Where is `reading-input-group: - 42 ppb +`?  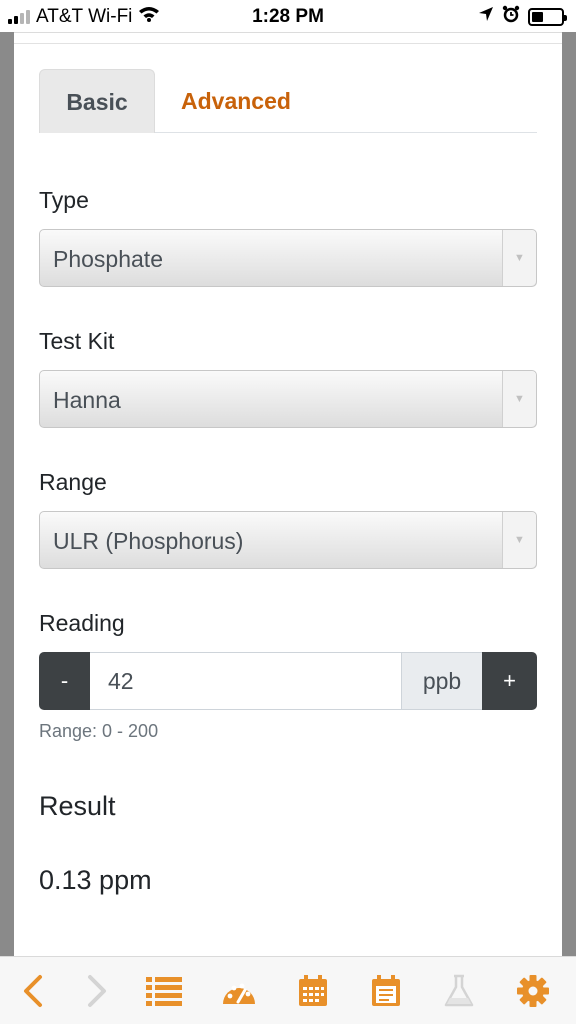 reading-input-group: - 42 ppb + is located at coordinates (288, 681).